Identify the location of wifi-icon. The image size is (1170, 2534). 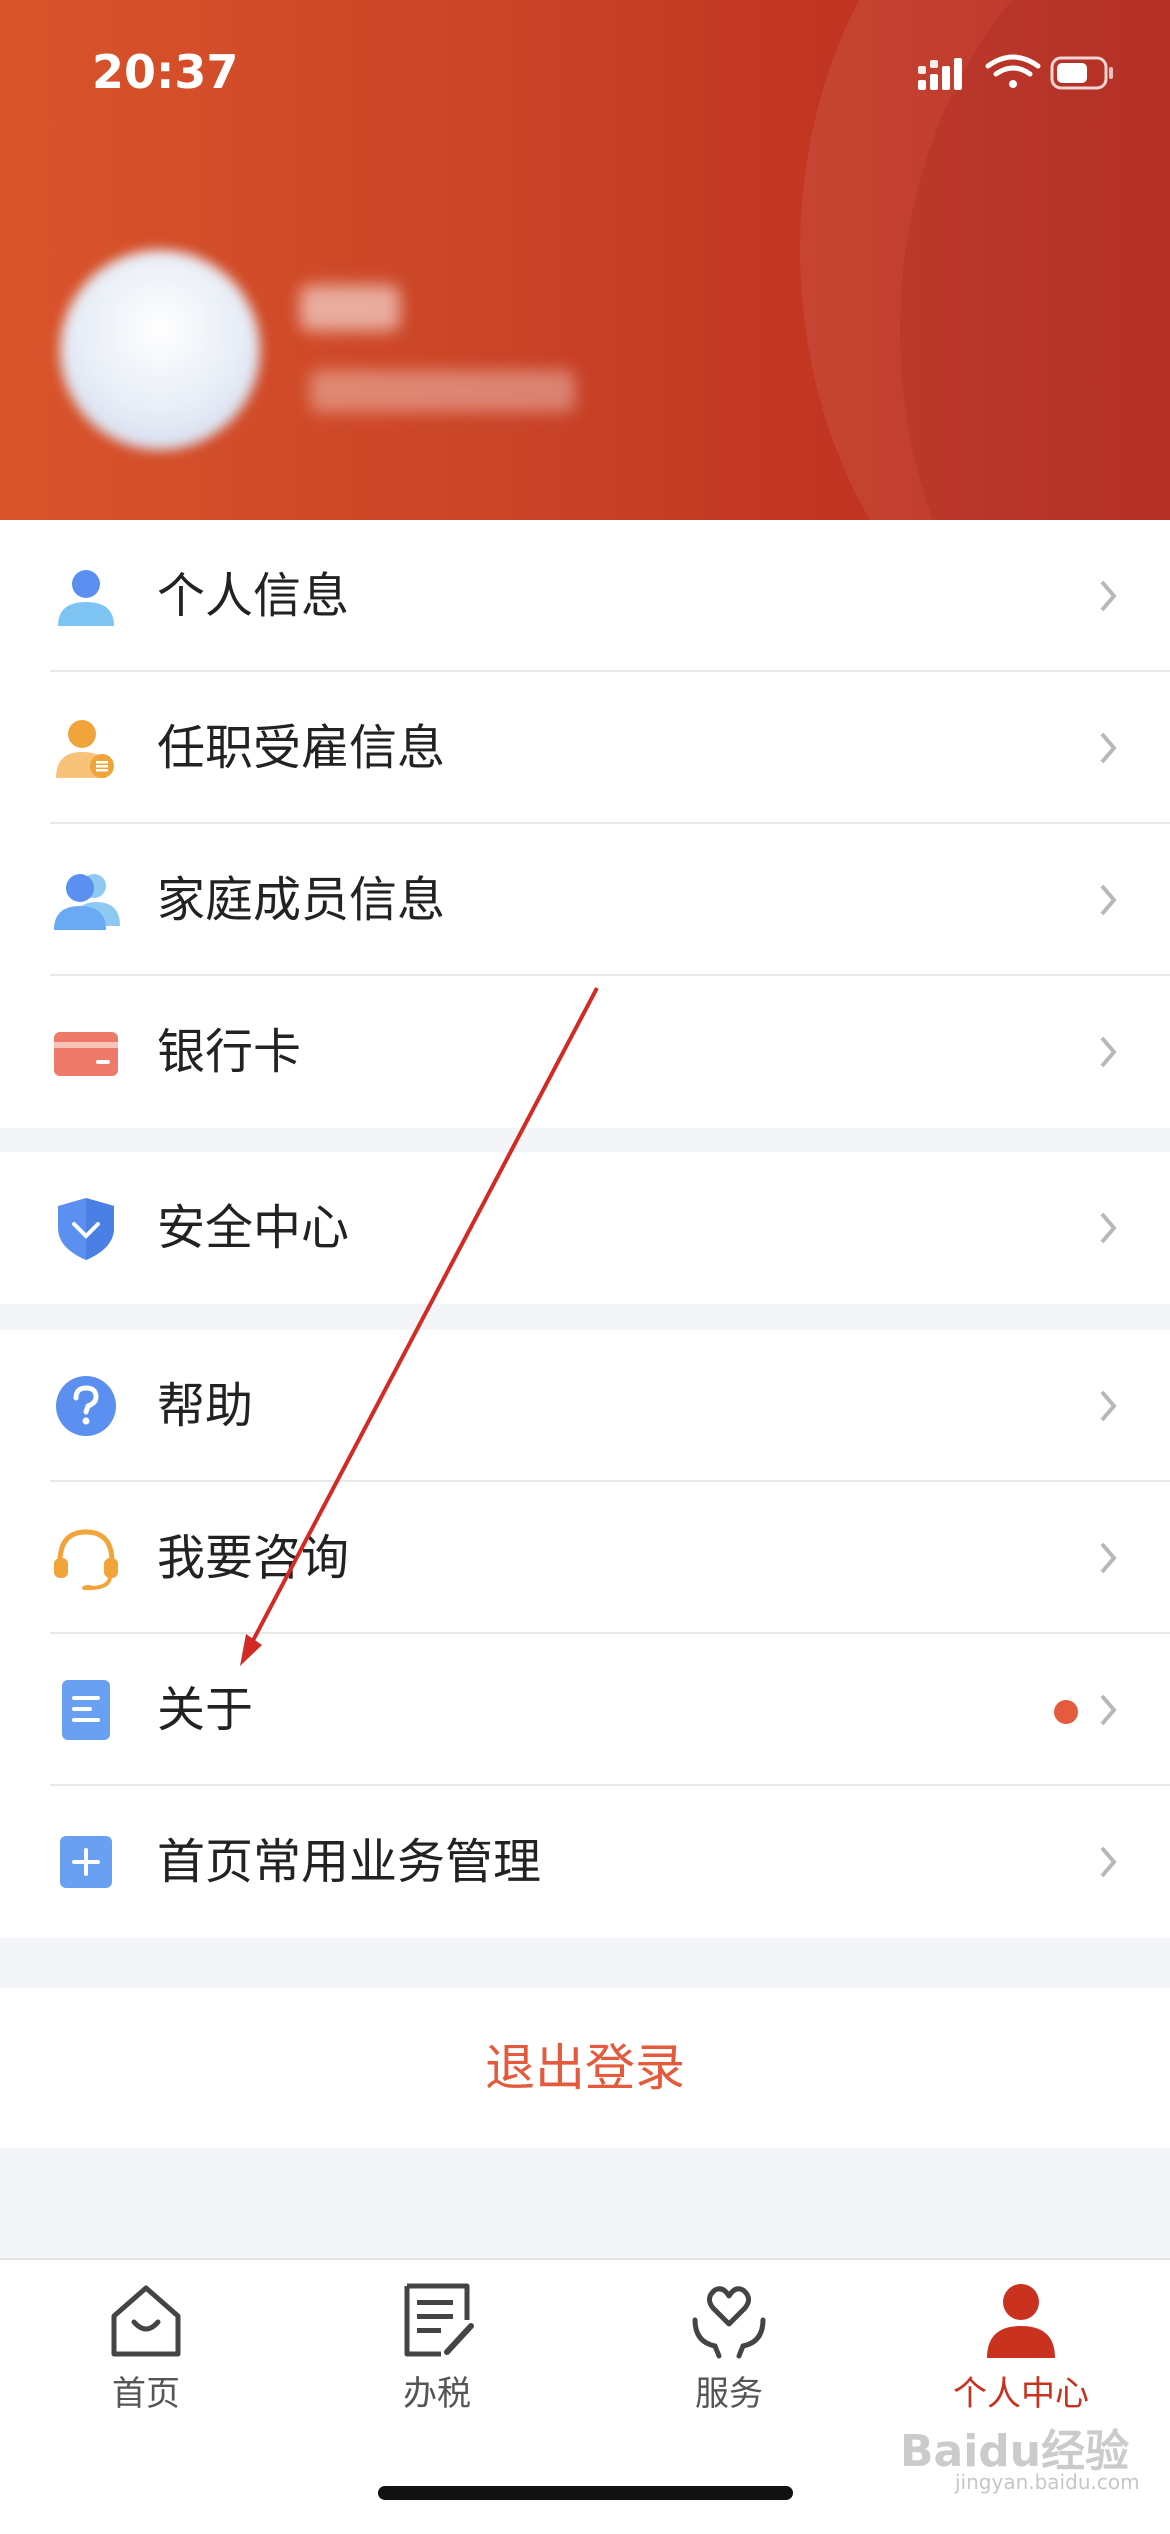
(1013, 71).